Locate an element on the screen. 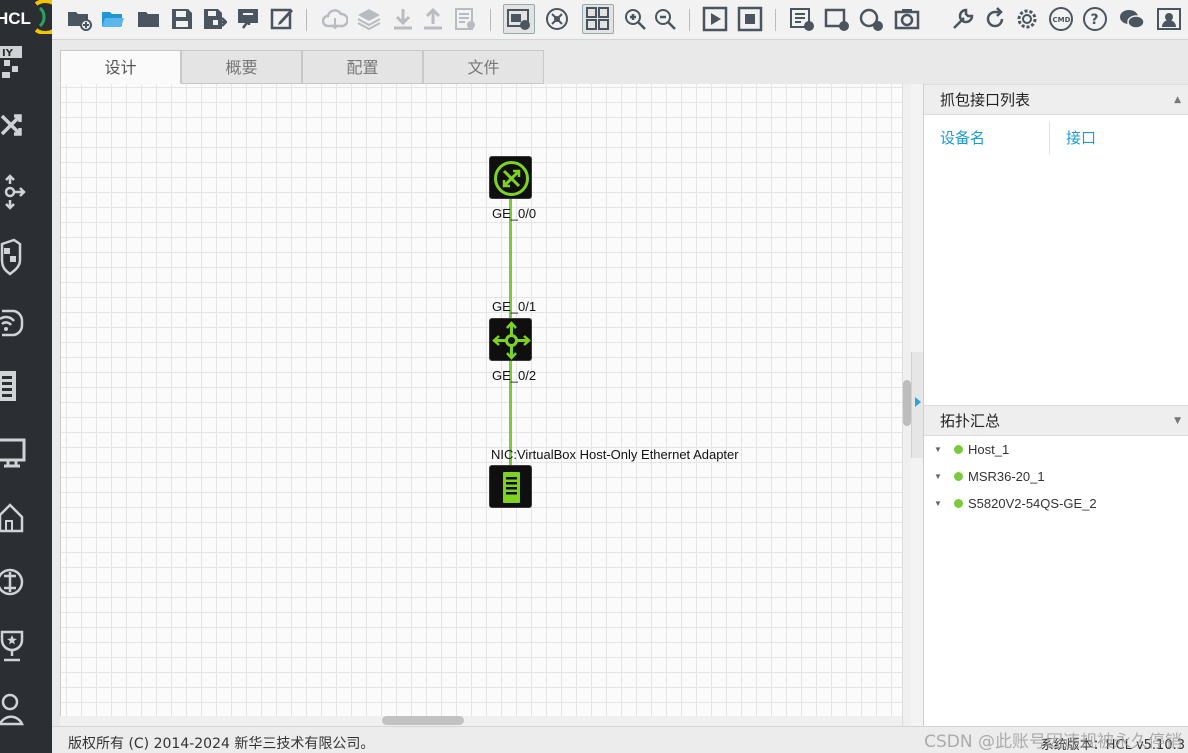 The width and height of the screenshot is (1188, 753). svg-text: CMD is located at coordinates (1062, 20).